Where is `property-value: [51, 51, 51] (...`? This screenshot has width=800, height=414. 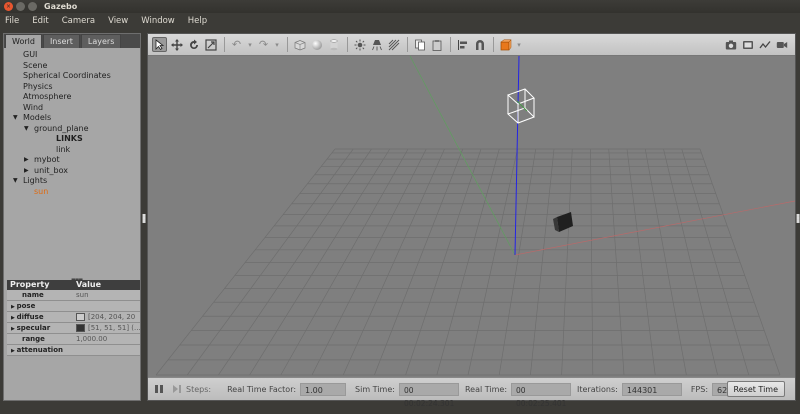 property-value: [51, 51, 51] (... is located at coordinates (106, 328).